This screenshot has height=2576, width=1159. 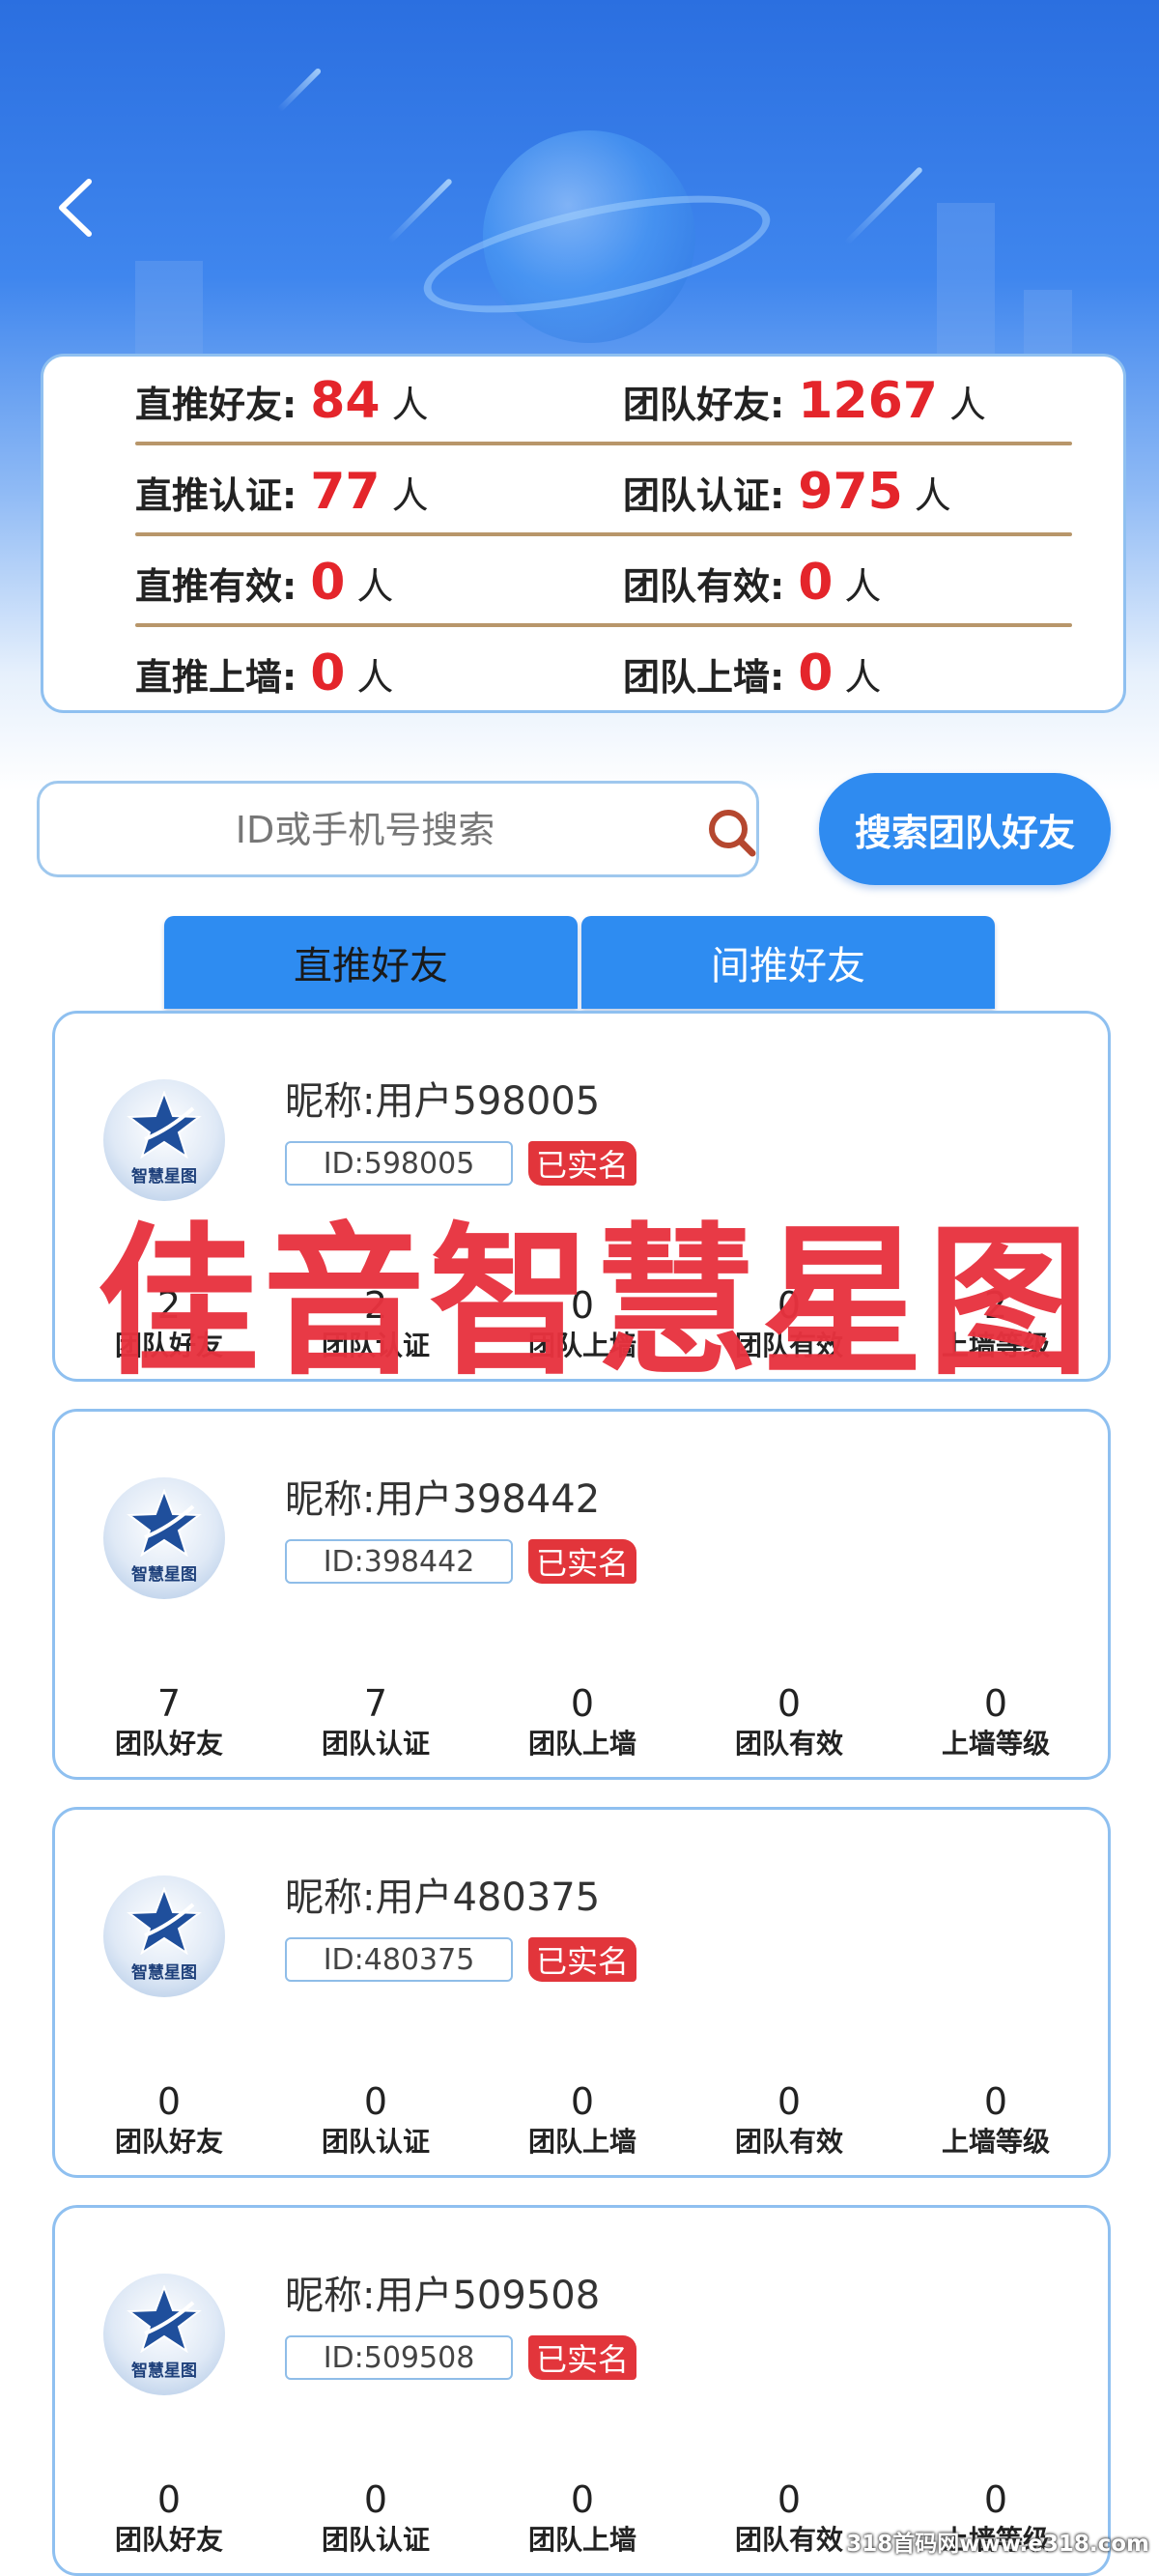 What do you see at coordinates (965, 829) in the screenshot?
I see `search-team-button: 搜索团队好友` at bounding box center [965, 829].